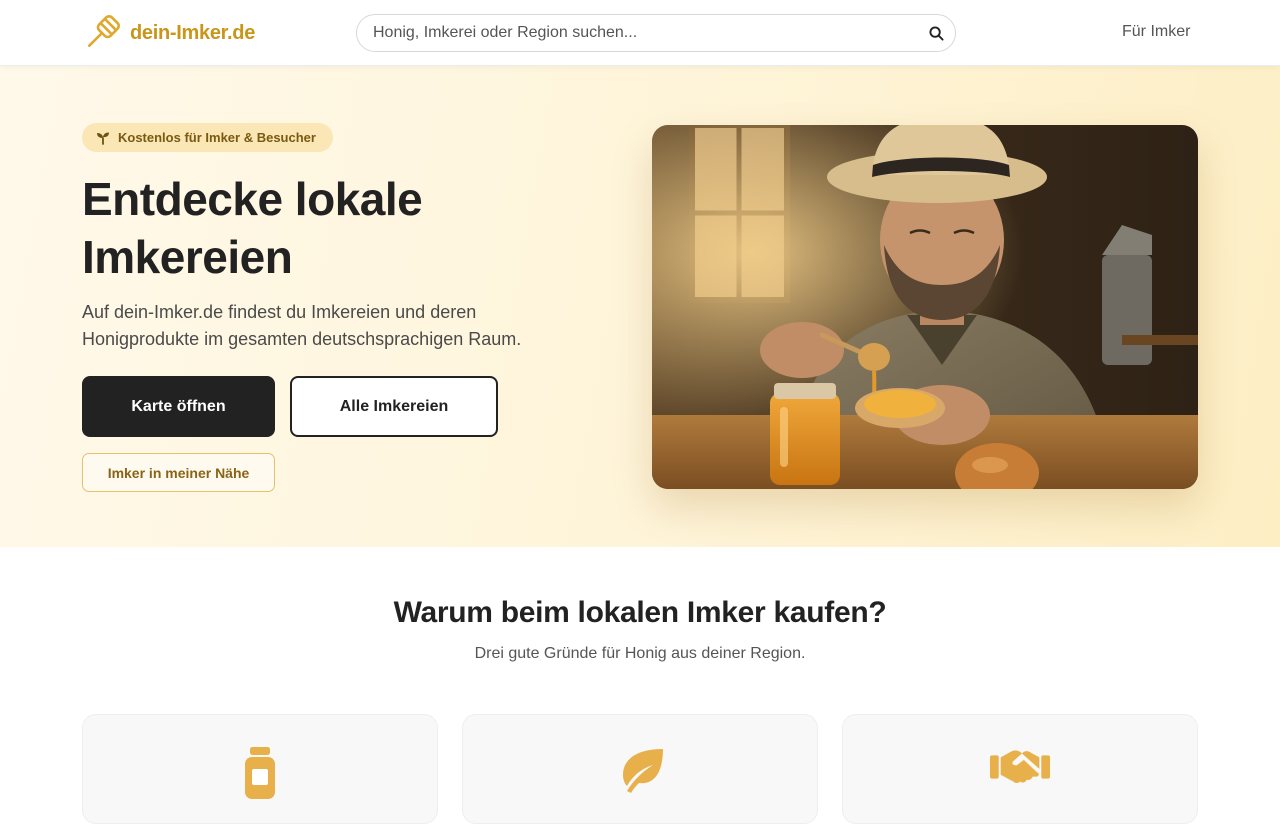 This screenshot has width=1280, height=824. I want to click on hero-title: Entdecke lokale Imkereien, so click(342, 228).